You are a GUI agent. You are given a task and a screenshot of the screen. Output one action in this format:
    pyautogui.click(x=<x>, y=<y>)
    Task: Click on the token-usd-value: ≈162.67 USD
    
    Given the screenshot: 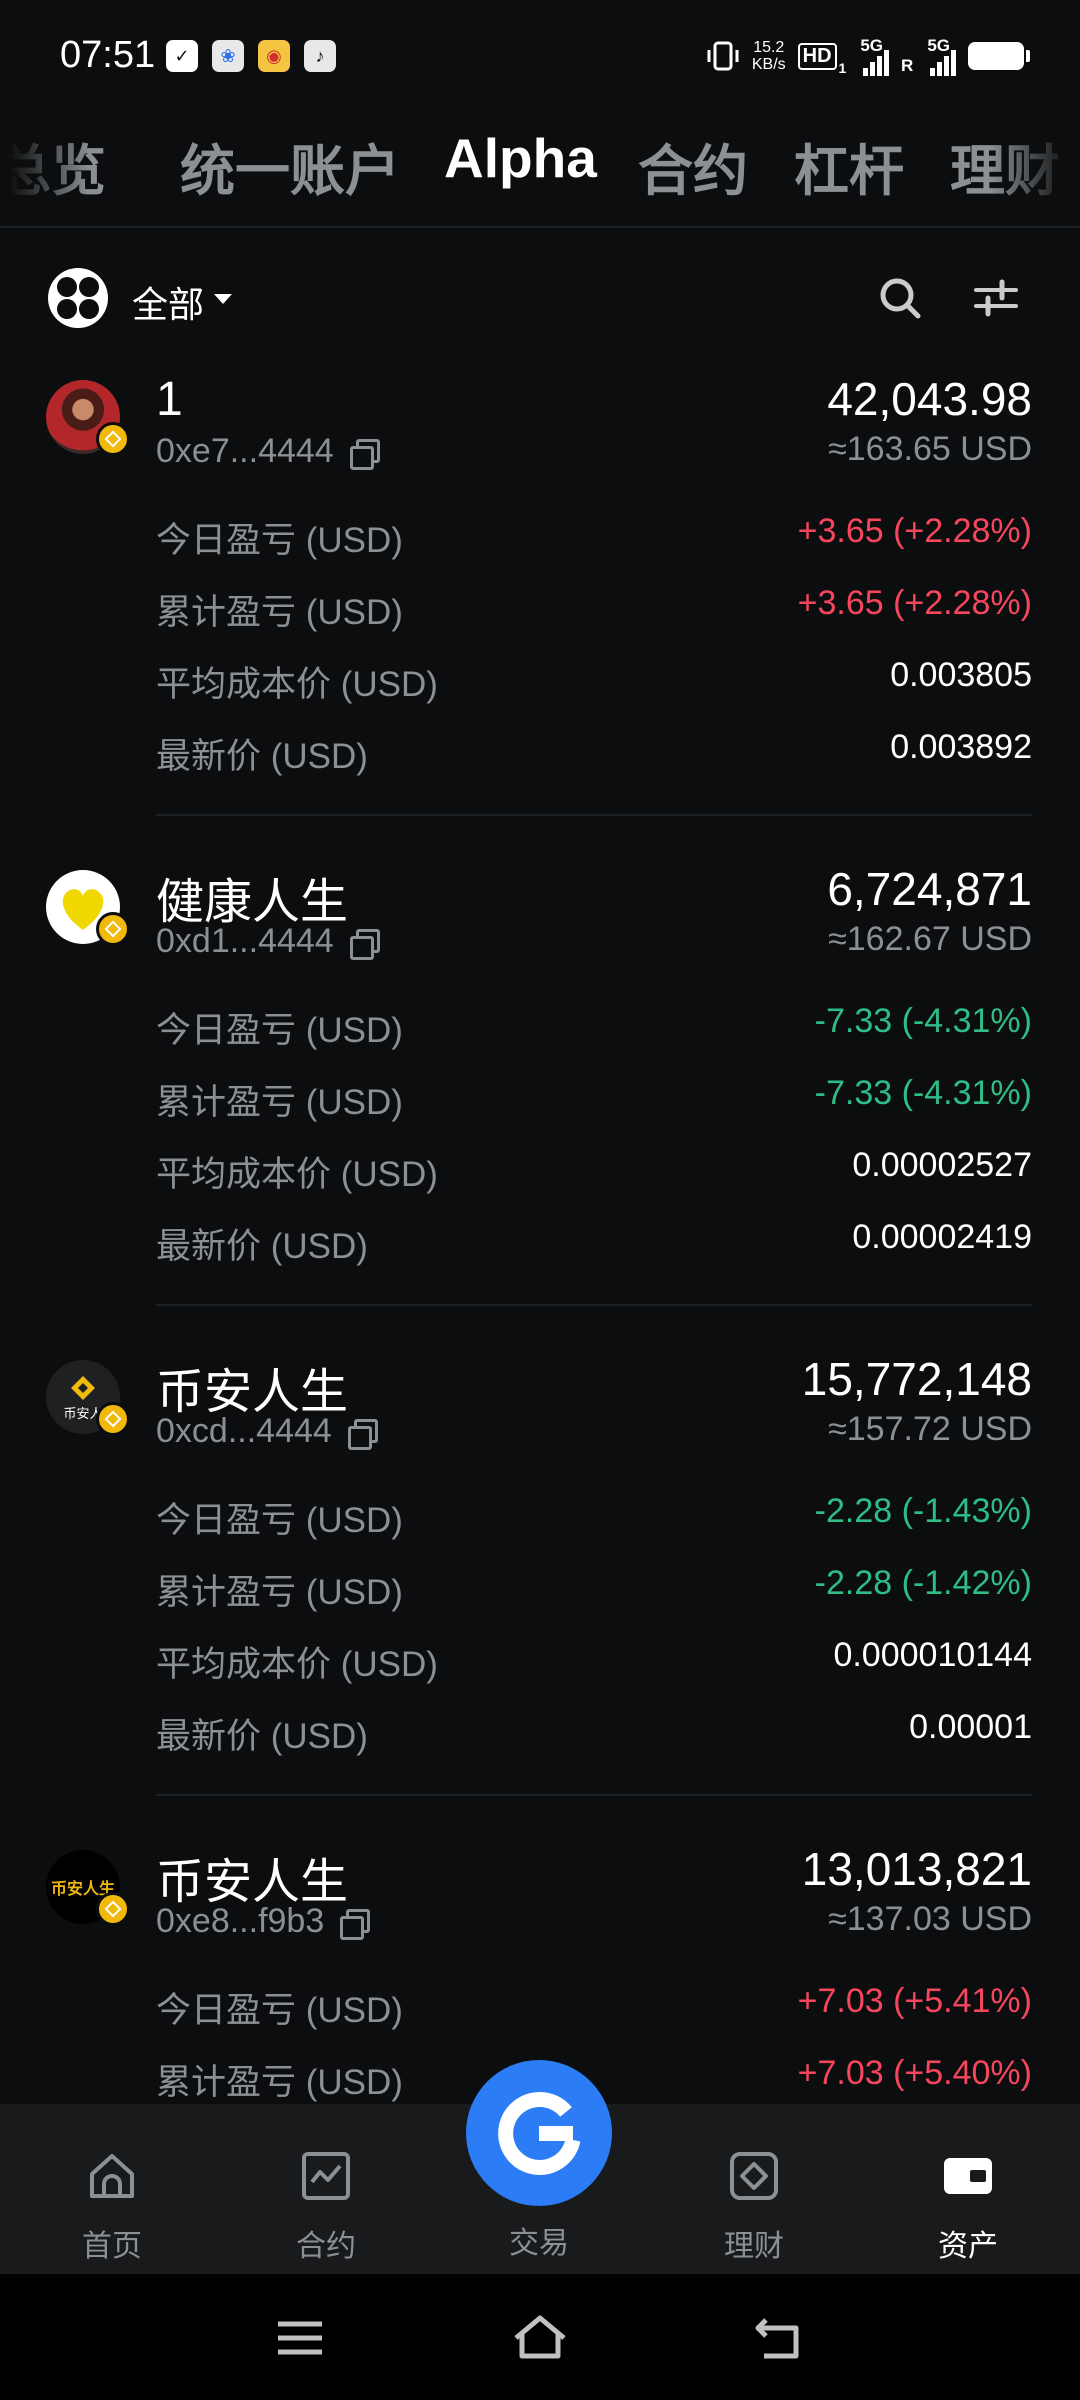 What is the action you would take?
    pyautogui.click(x=930, y=939)
    